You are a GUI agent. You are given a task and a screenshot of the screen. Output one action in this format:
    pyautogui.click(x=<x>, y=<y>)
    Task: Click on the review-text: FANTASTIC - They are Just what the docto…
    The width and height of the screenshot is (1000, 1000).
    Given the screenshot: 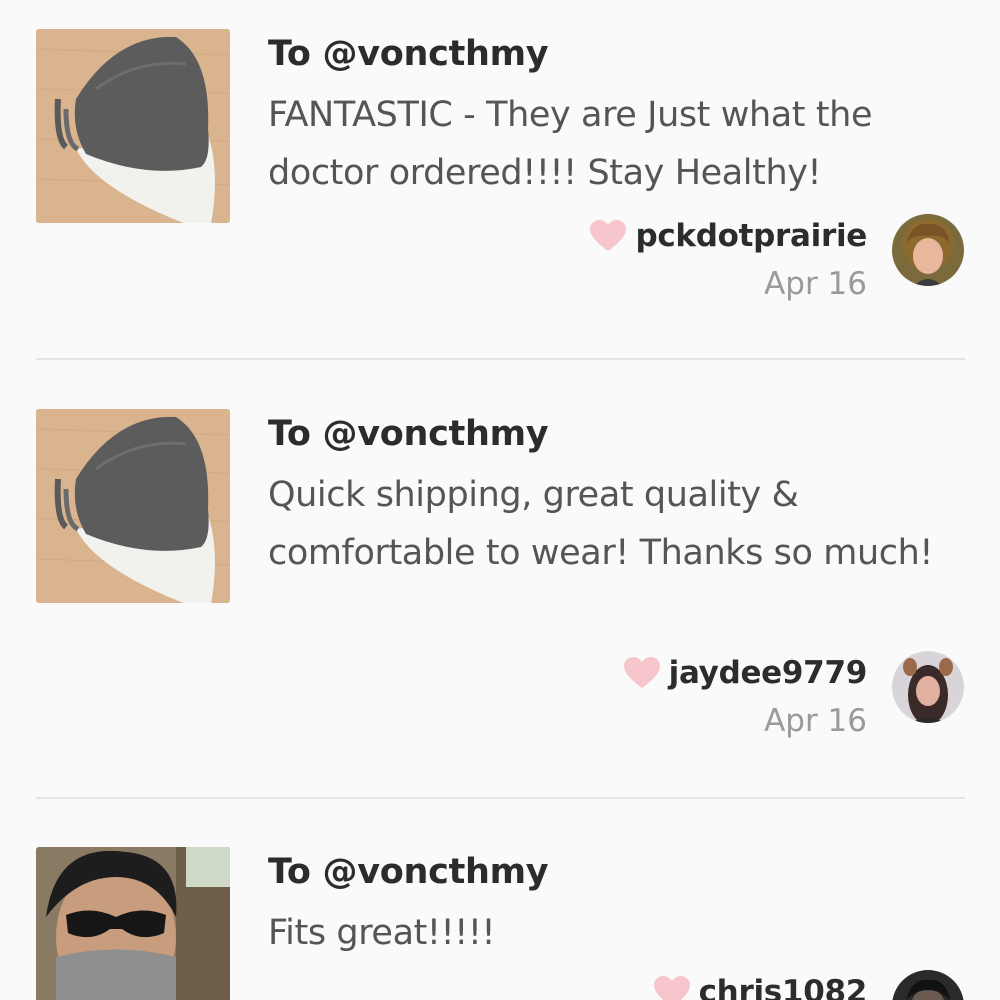 What is the action you would take?
    pyautogui.click(x=570, y=144)
    